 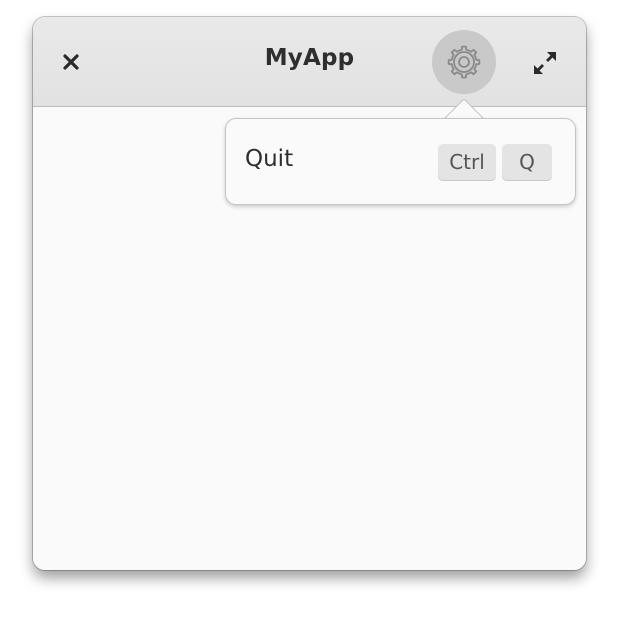 I want to click on maximize-icon, so click(x=545, y=63).